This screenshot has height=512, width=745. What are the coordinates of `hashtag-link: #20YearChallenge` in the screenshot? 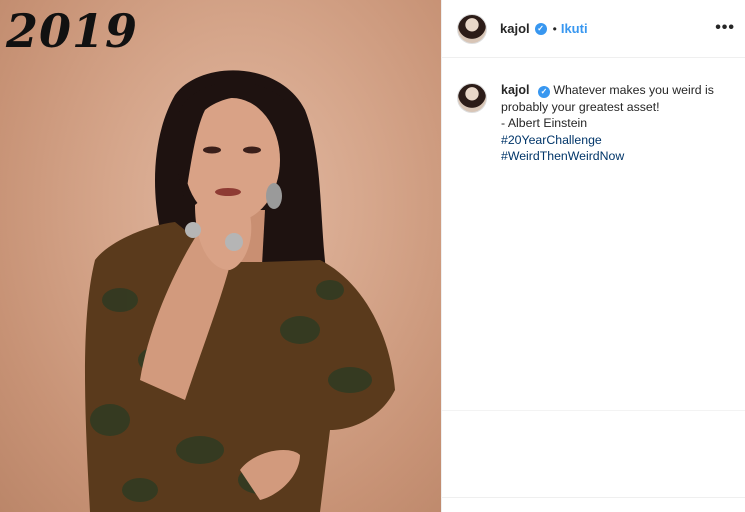 It's located at (612, 140).